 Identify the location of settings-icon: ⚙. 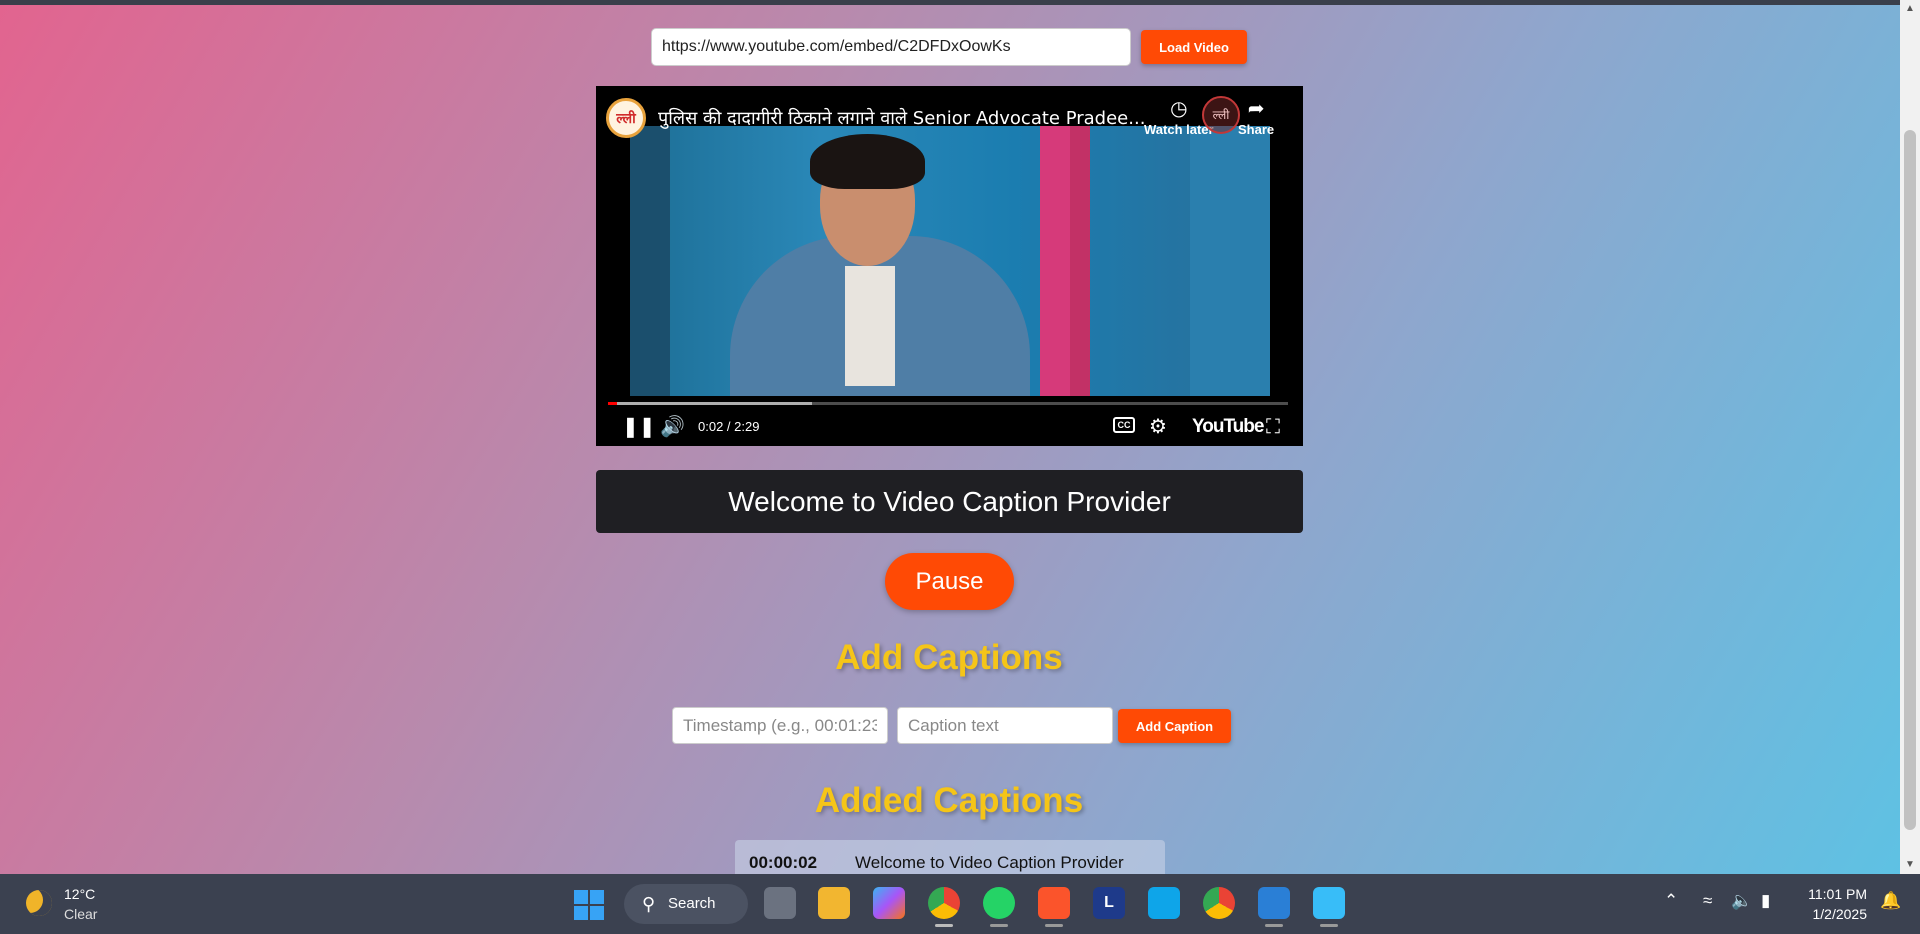
(1158, 427).